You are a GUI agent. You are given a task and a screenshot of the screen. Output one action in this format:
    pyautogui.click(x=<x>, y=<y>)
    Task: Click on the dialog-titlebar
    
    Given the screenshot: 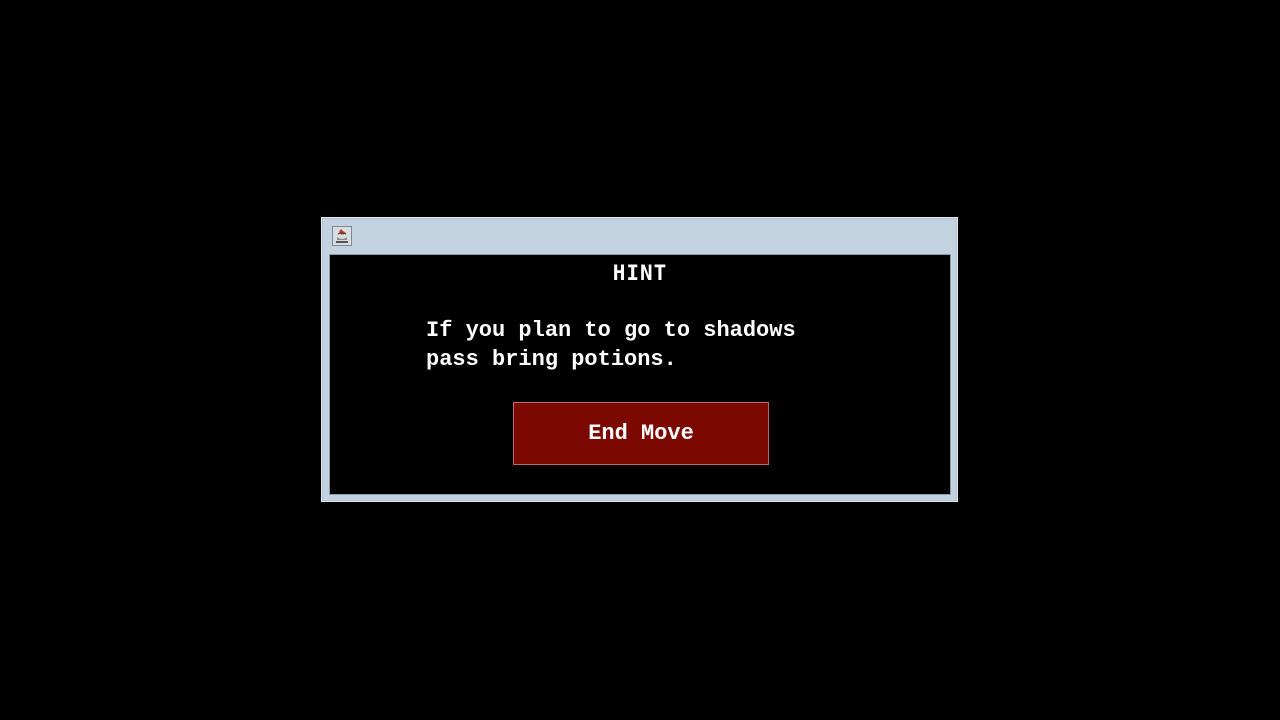 What is the action you would take?
    pyautogui.click(x=639, y=236)
    